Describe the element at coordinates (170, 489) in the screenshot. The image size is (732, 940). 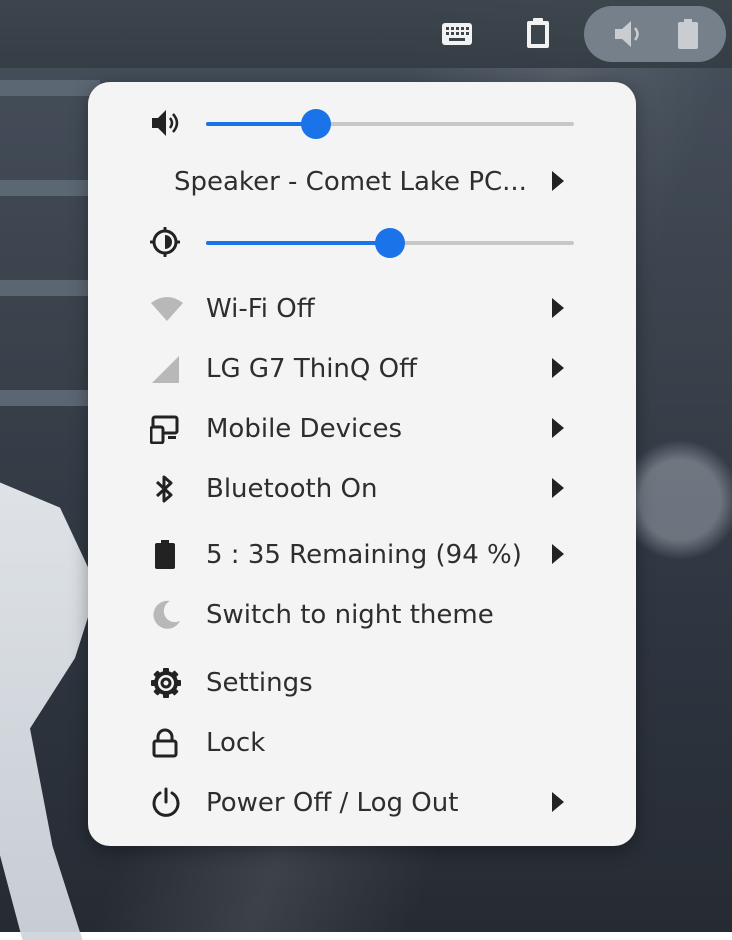
I see `bluetooth-icon` at that location.